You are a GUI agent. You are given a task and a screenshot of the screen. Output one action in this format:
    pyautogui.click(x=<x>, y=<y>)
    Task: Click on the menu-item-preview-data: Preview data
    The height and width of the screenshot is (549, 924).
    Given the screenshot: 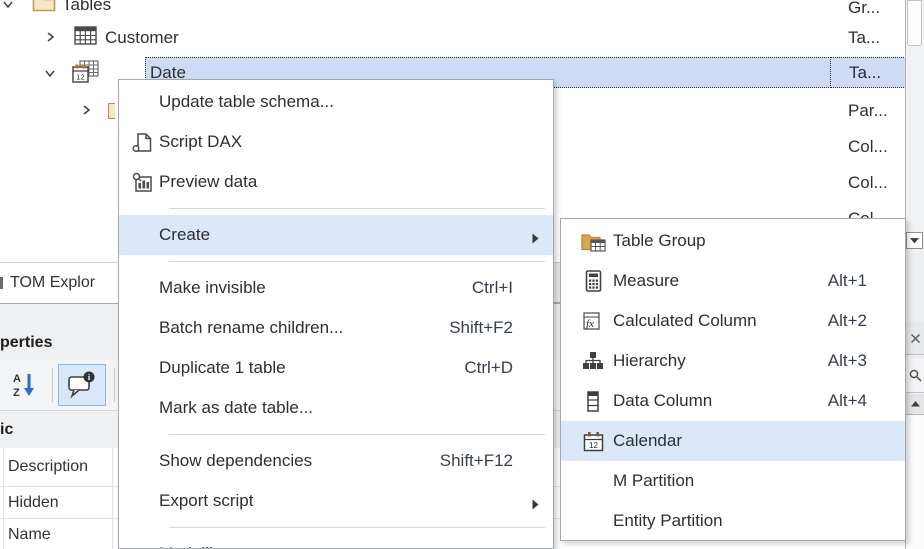 What is the action you would take?
    pyautogui.click(x=336, y=182)
    